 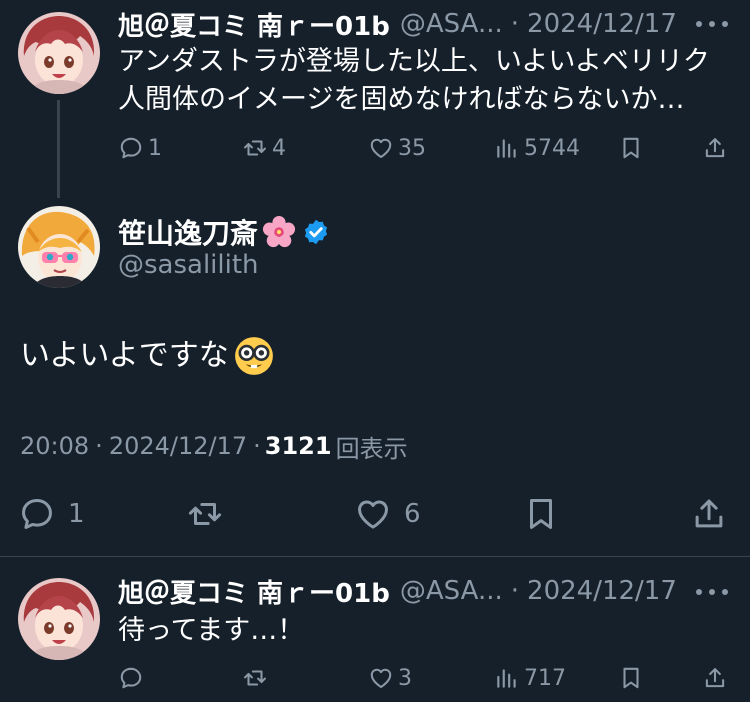 I want to click on tweet-actions: 1 4 35 5744, so click(x=424, y=148).